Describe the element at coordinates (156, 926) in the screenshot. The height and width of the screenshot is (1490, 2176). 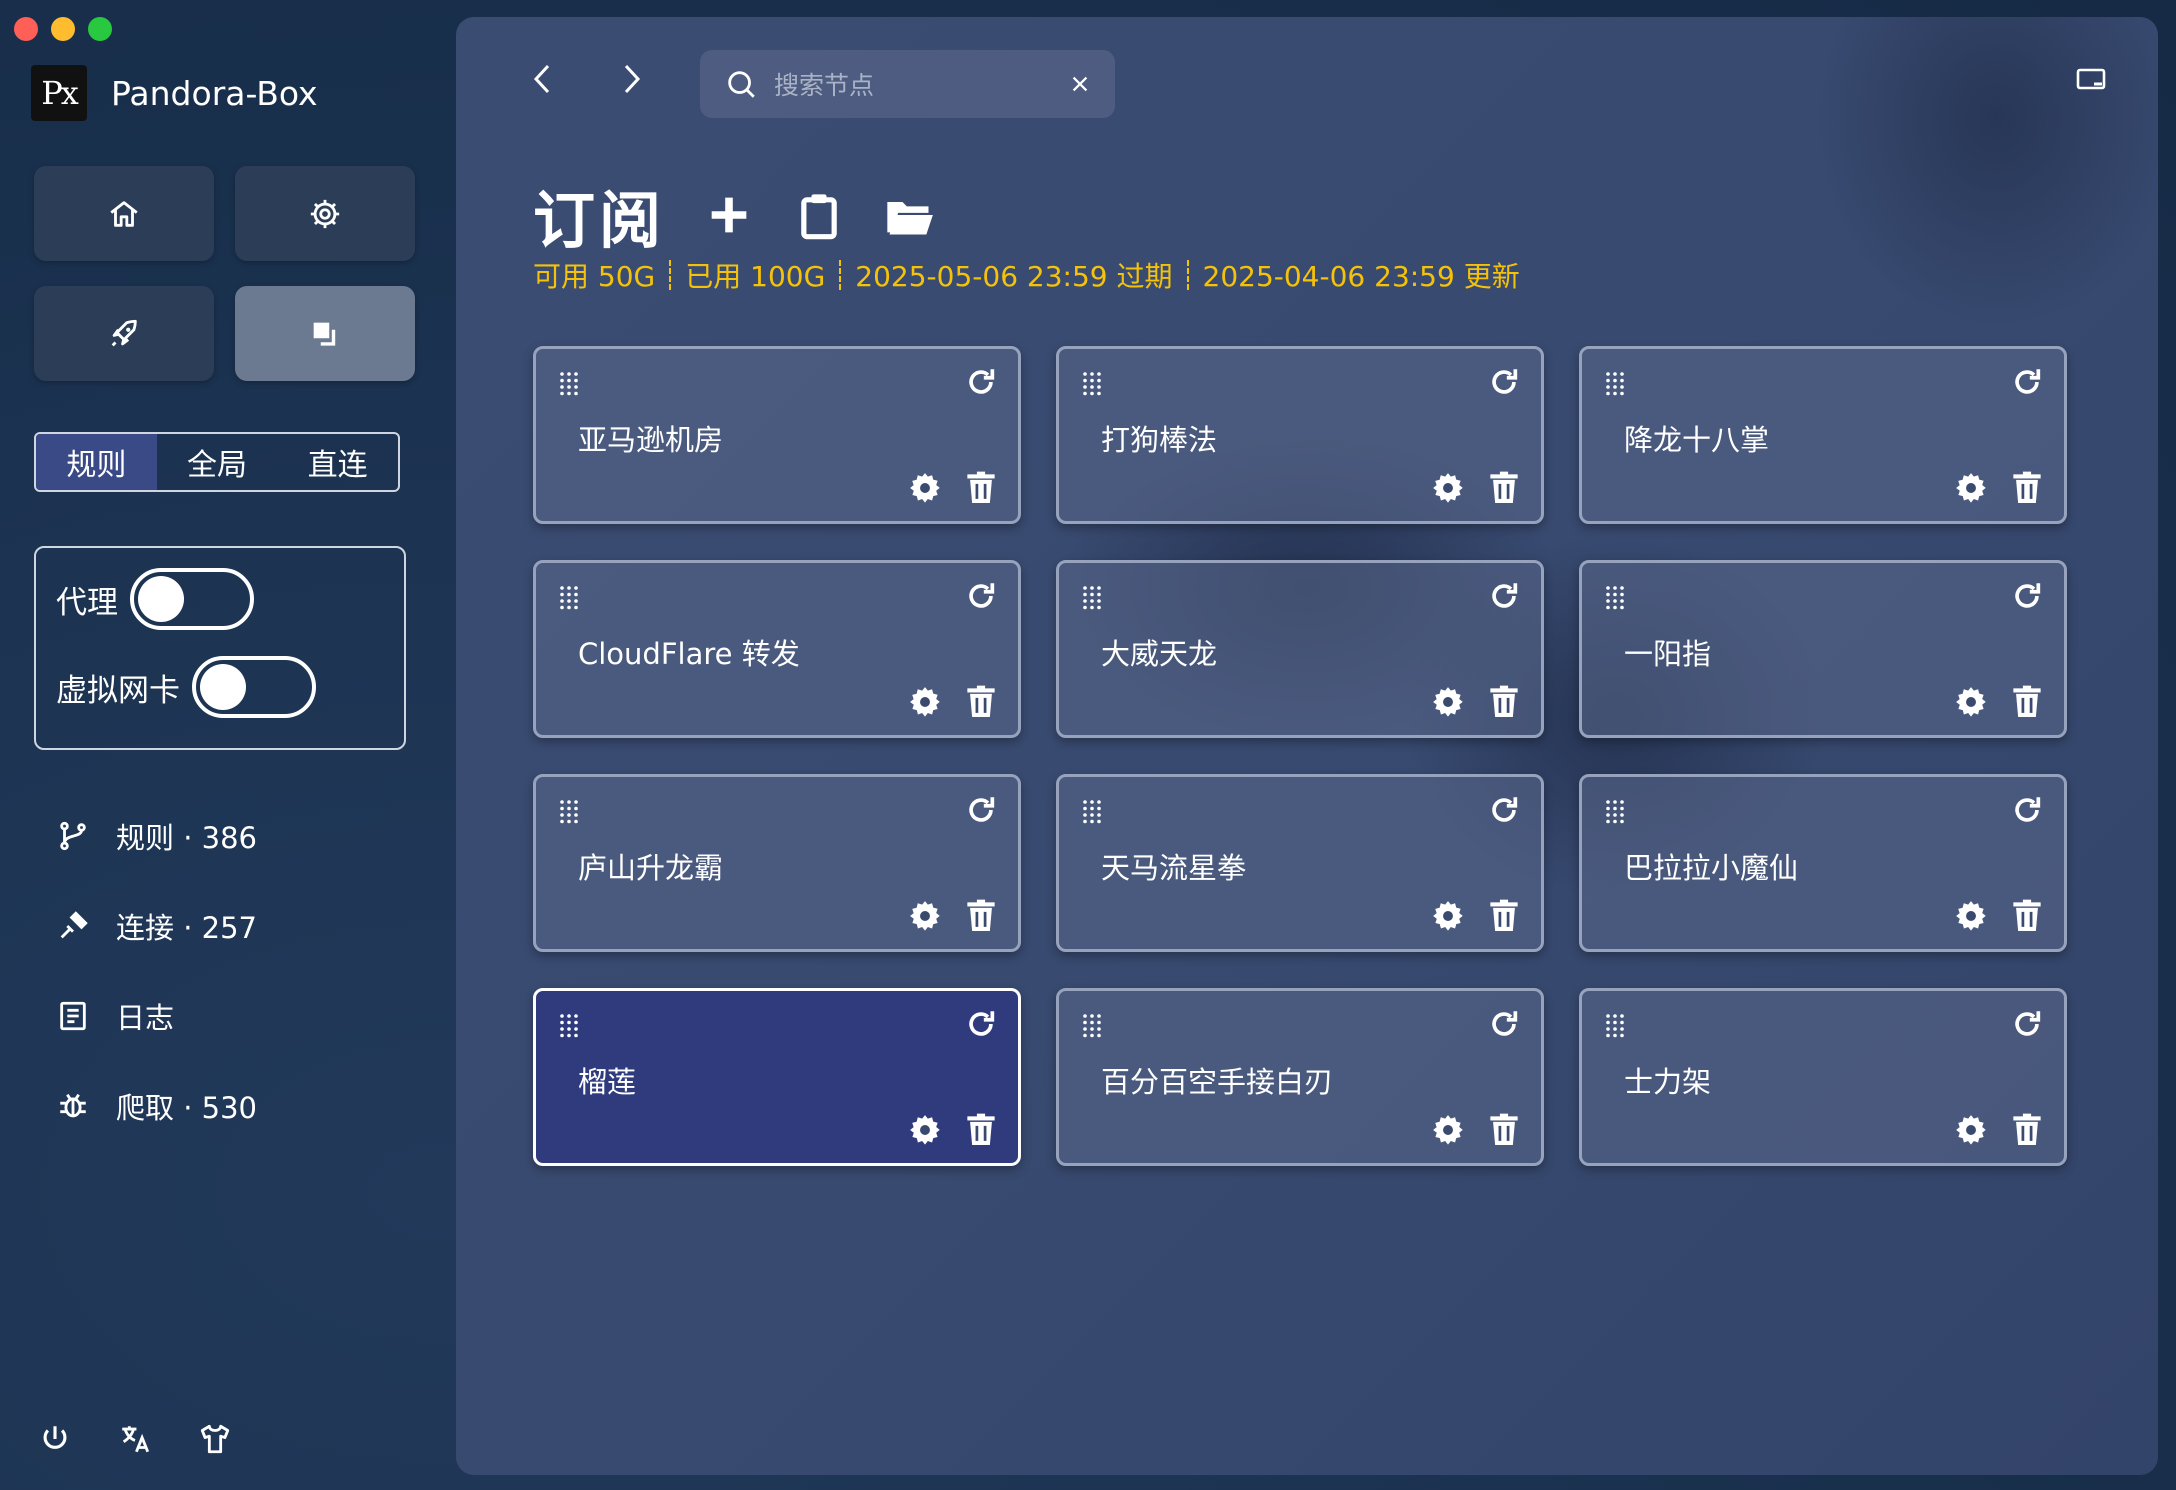
I see `sidebar-item-connections: 连接 · 257` at that location.